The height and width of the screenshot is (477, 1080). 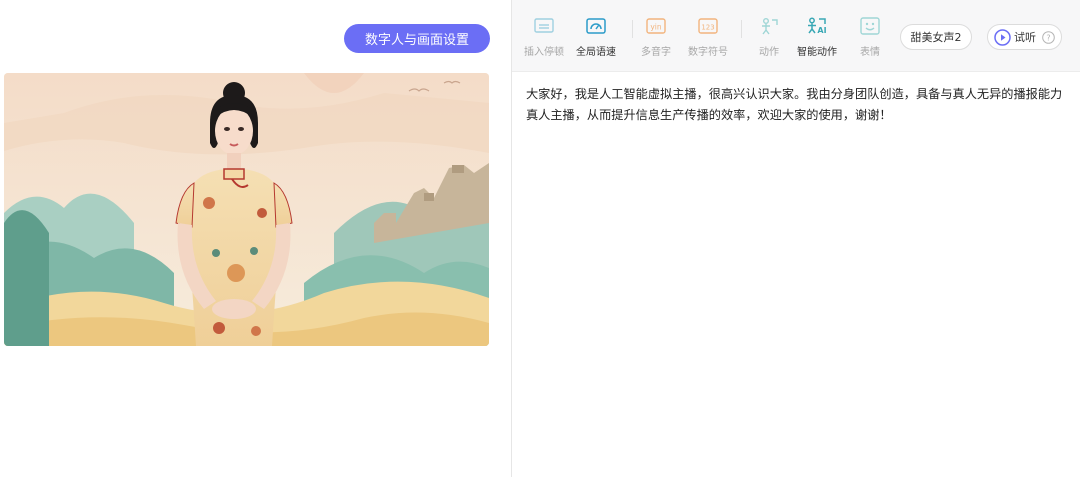 I want to click on polyphone-tool: yin 多音字, so click(x=656, y=38).